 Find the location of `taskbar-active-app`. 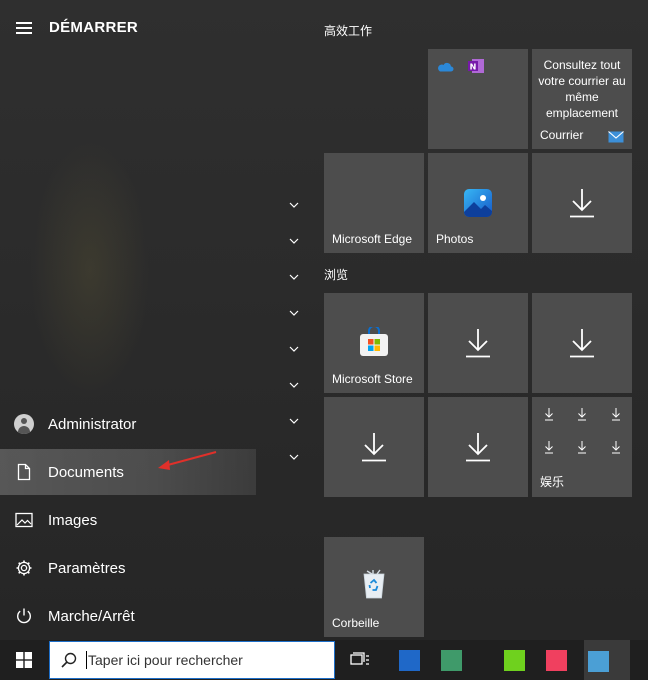

taskbar-active-app is located at coordinates (607, 660).